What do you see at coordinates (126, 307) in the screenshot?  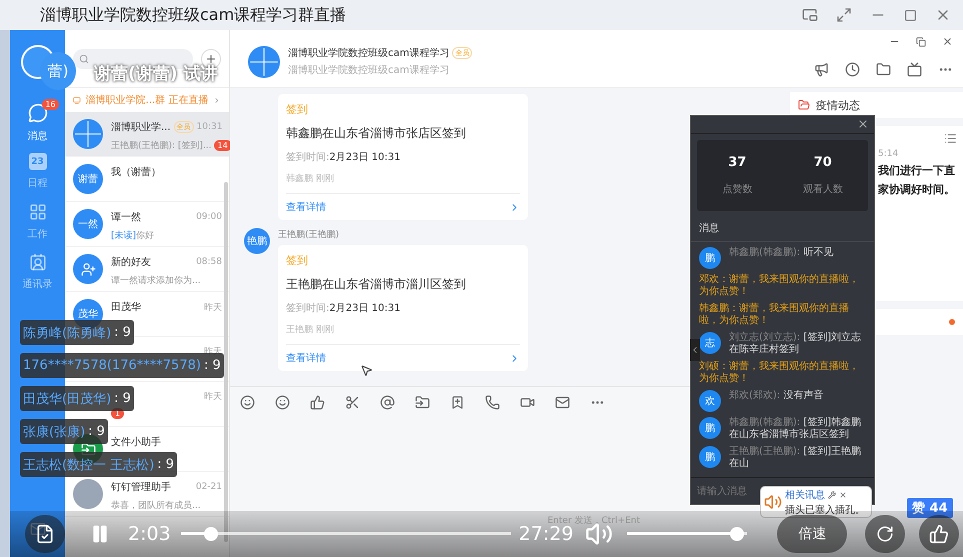 I see `conversation-name: 田茂华` at bounding box center [126, 307].